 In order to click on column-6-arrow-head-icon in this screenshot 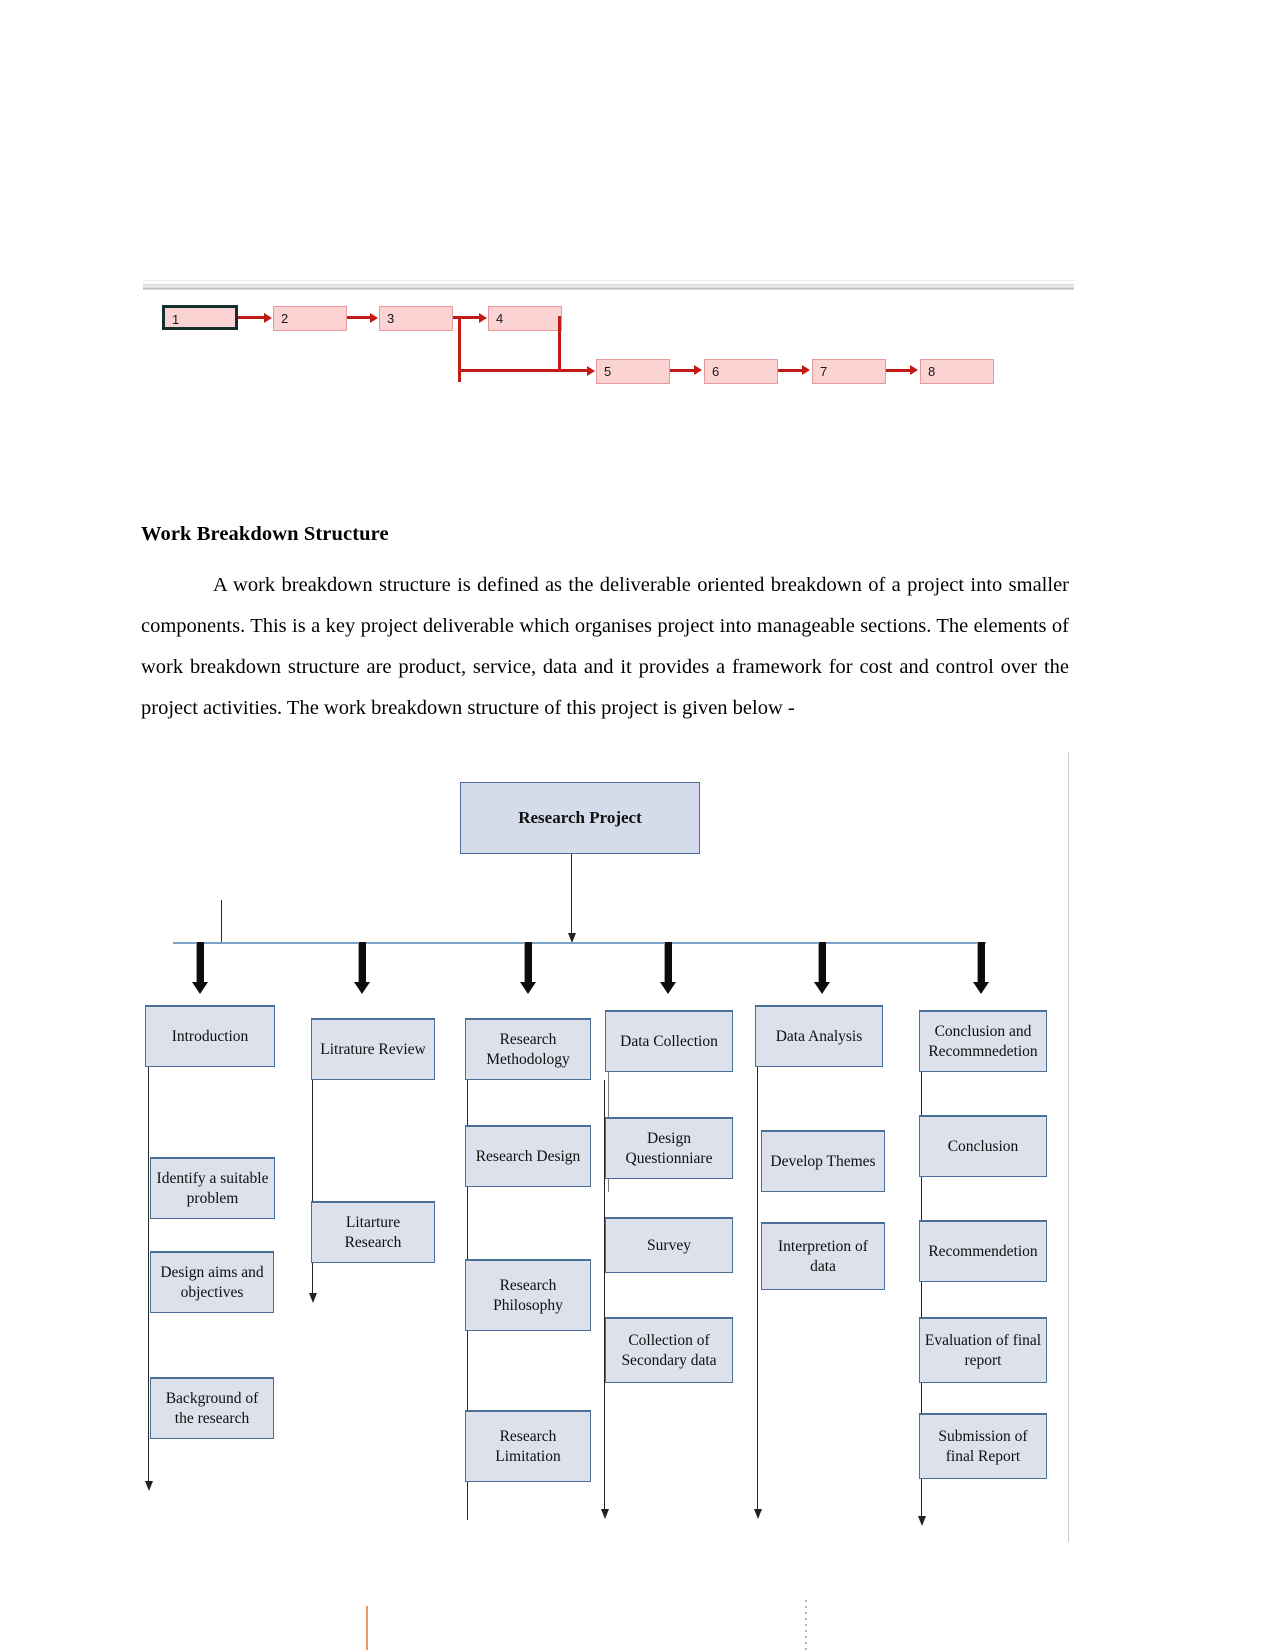, I will do `click(921, 1521)`.